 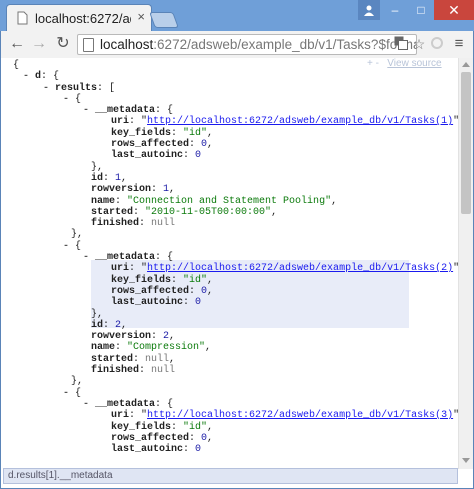 What do you see at coordinates (164, 20) in the screenshot?
I see `new-tab-button` at bounding box center [164, 20].